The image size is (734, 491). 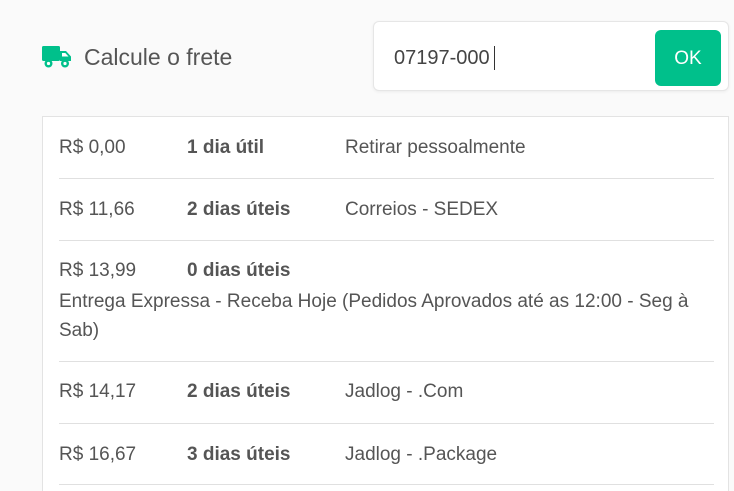 I want to click on ok-button: OK, so click(x=688, y=58).